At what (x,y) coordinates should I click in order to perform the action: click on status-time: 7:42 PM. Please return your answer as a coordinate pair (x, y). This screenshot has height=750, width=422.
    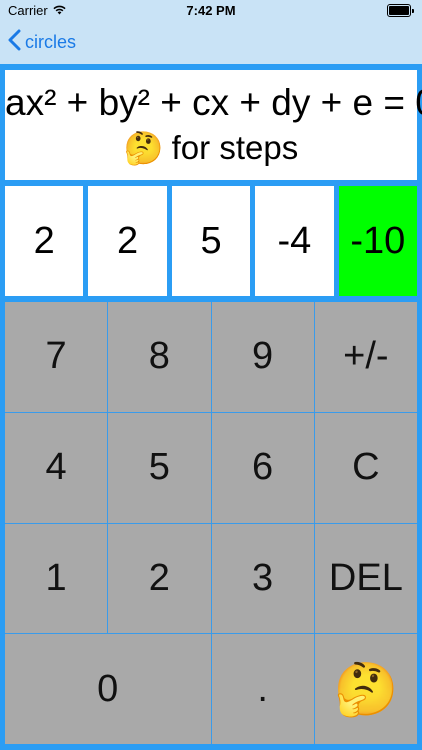
    Looking at the image, I should click on (211, 10).